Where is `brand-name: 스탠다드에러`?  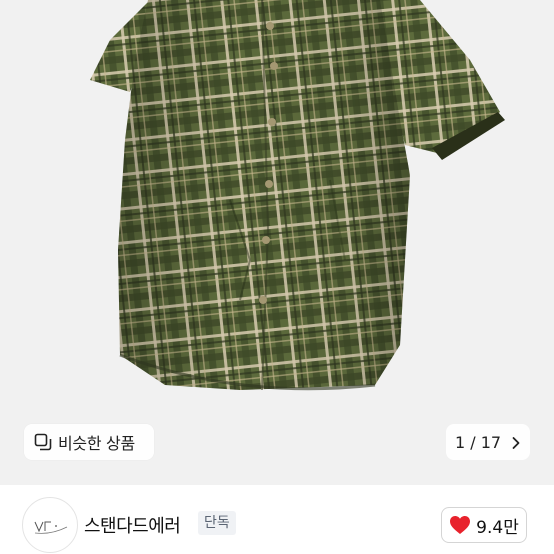 brand-name: 스탠다드에러 is located at coordinates (132, 525).